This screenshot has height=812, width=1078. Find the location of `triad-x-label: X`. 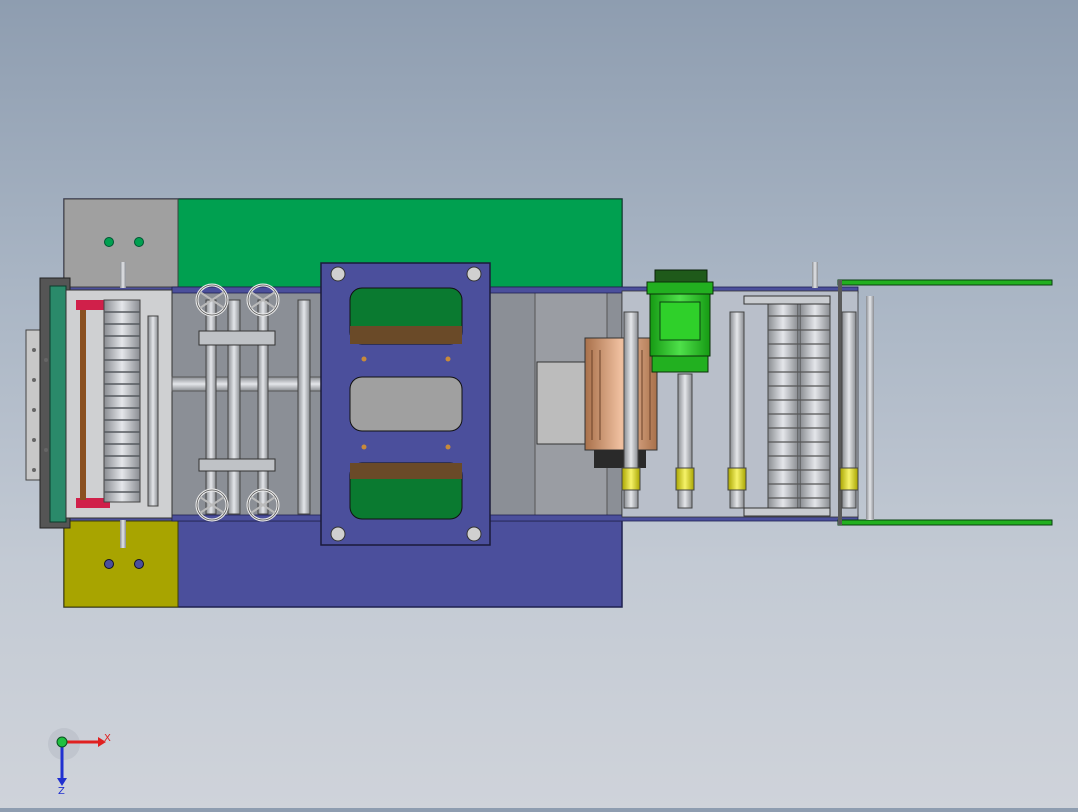

triad-x-label: X is located at coordinates (107, 738).